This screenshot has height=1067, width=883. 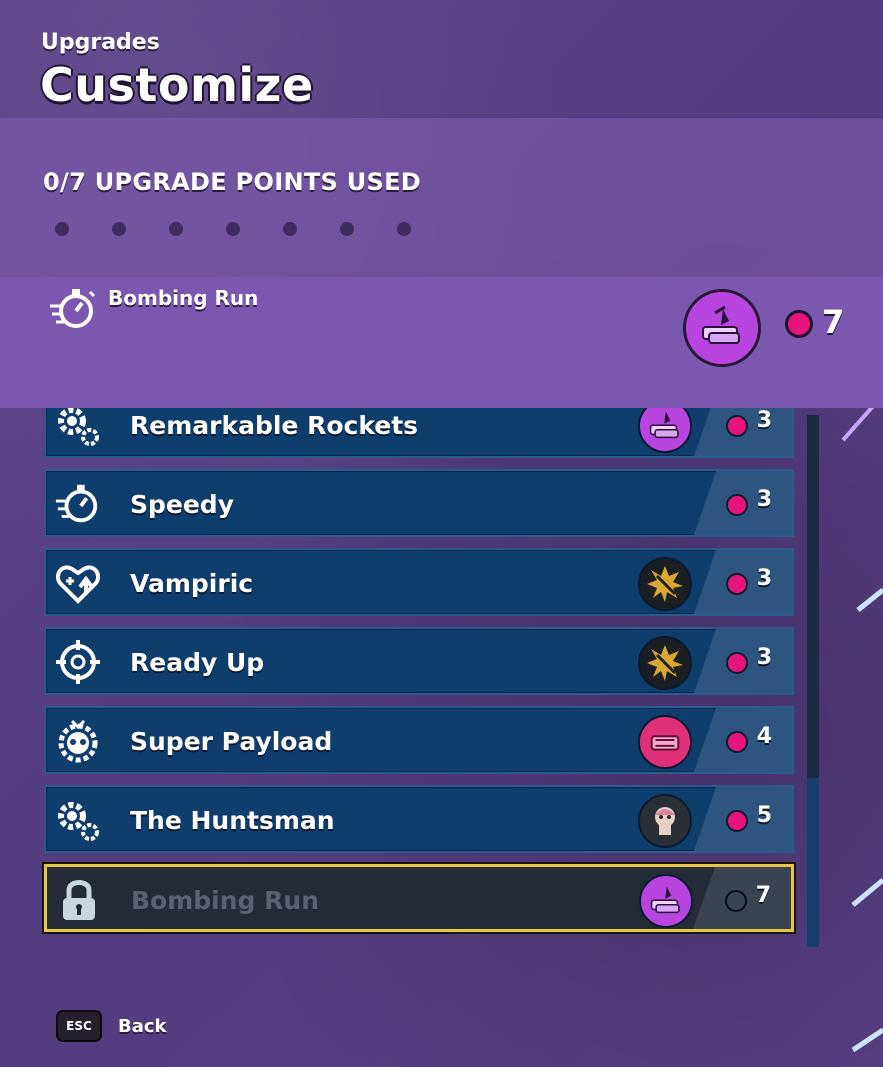 What do you see at coordinates (419, 582) in the screenshot?
I see `upgrade-row: Vampiric 3` at bounding box center [419, 582].